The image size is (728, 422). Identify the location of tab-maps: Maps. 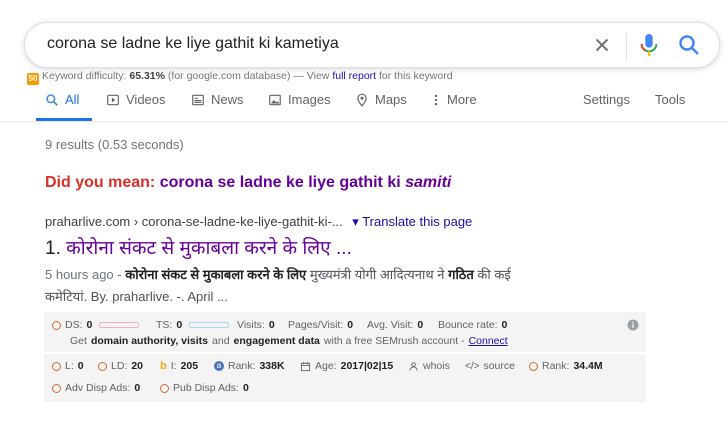
(381, 99).